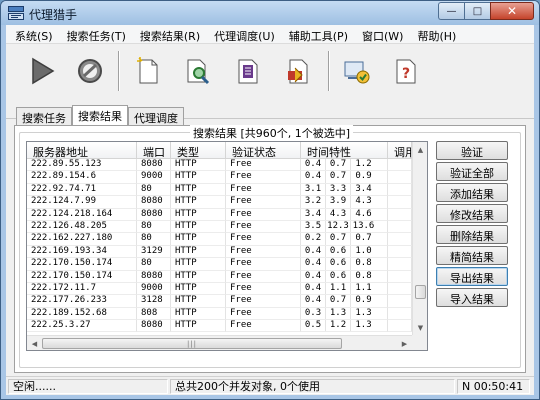 This screenshot has height=400, width=540. What do you see at coordinates (148, 71) in the screenshot?
I see `new-button` at bounding box center [148, 71].